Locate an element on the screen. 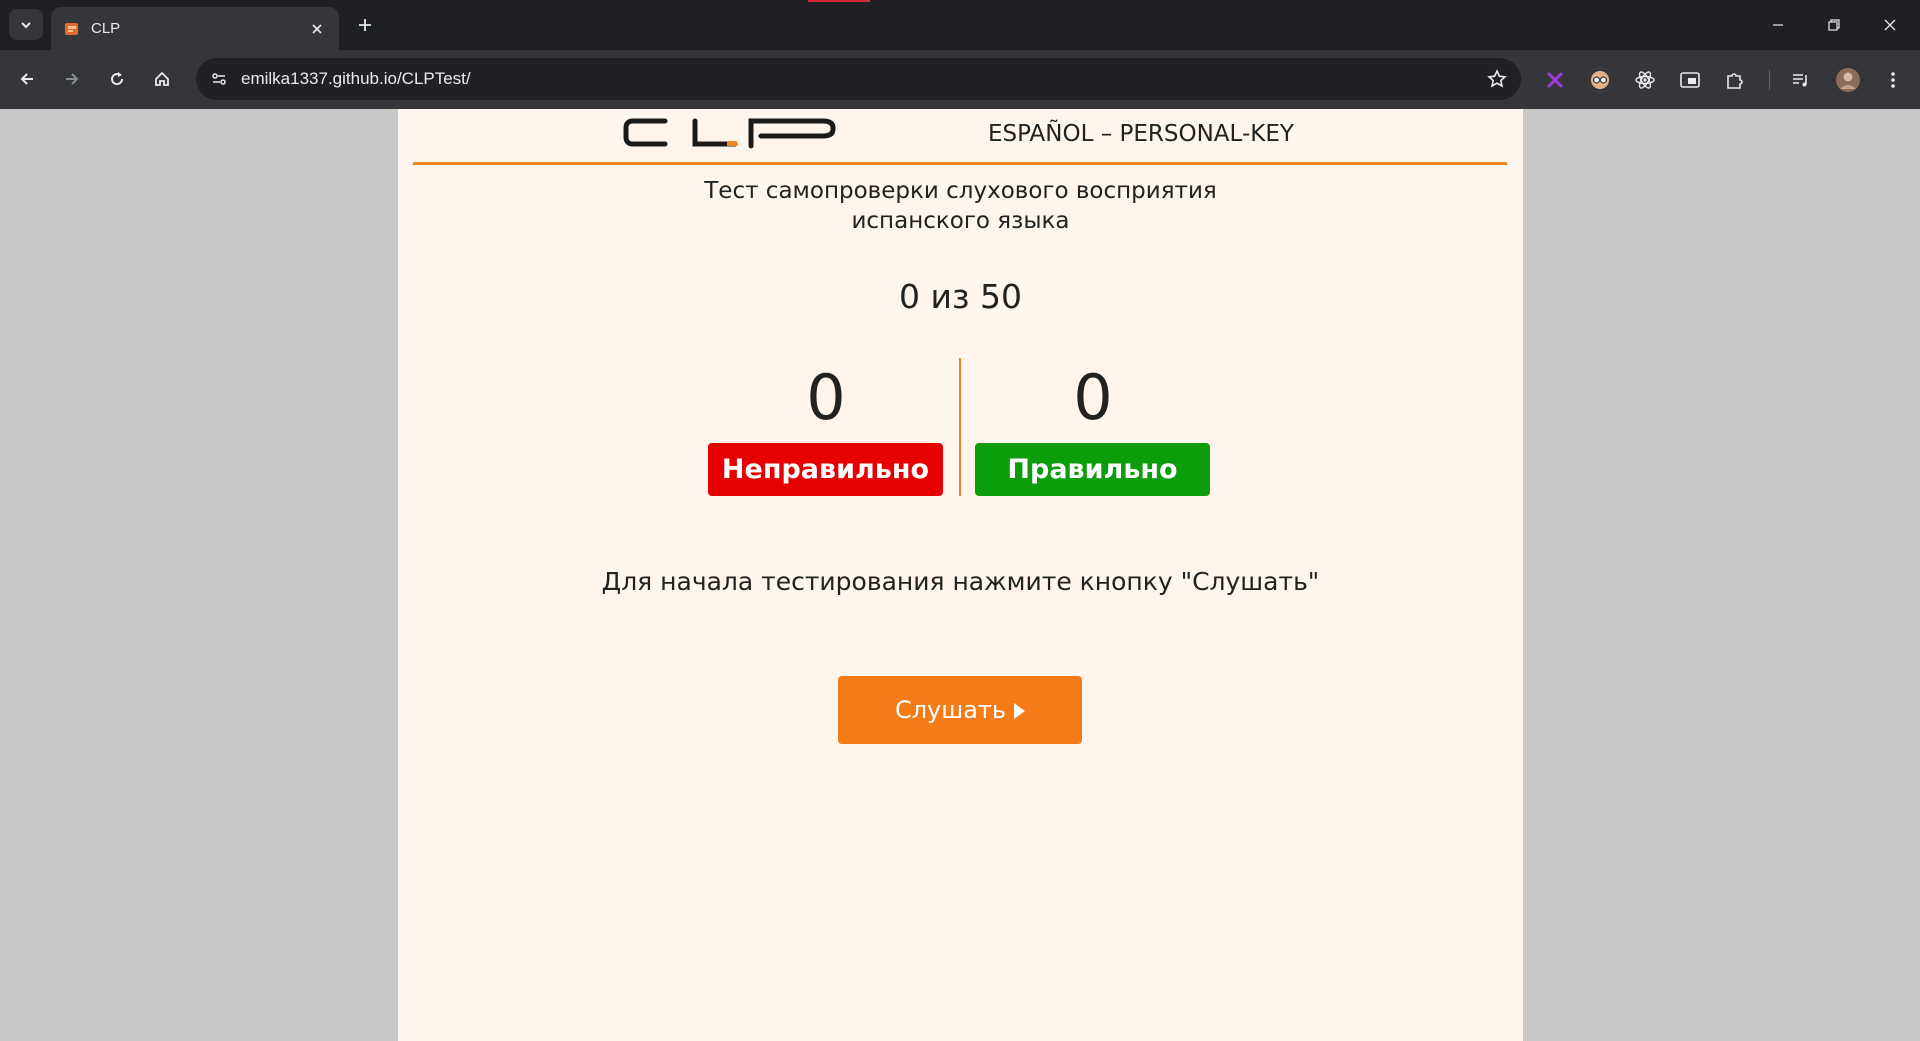 The width and height of the screenshot is (1920, 1041). test-title-line-1: Тест самопроверки слухового восприятия is located at coordinates (960, 191).